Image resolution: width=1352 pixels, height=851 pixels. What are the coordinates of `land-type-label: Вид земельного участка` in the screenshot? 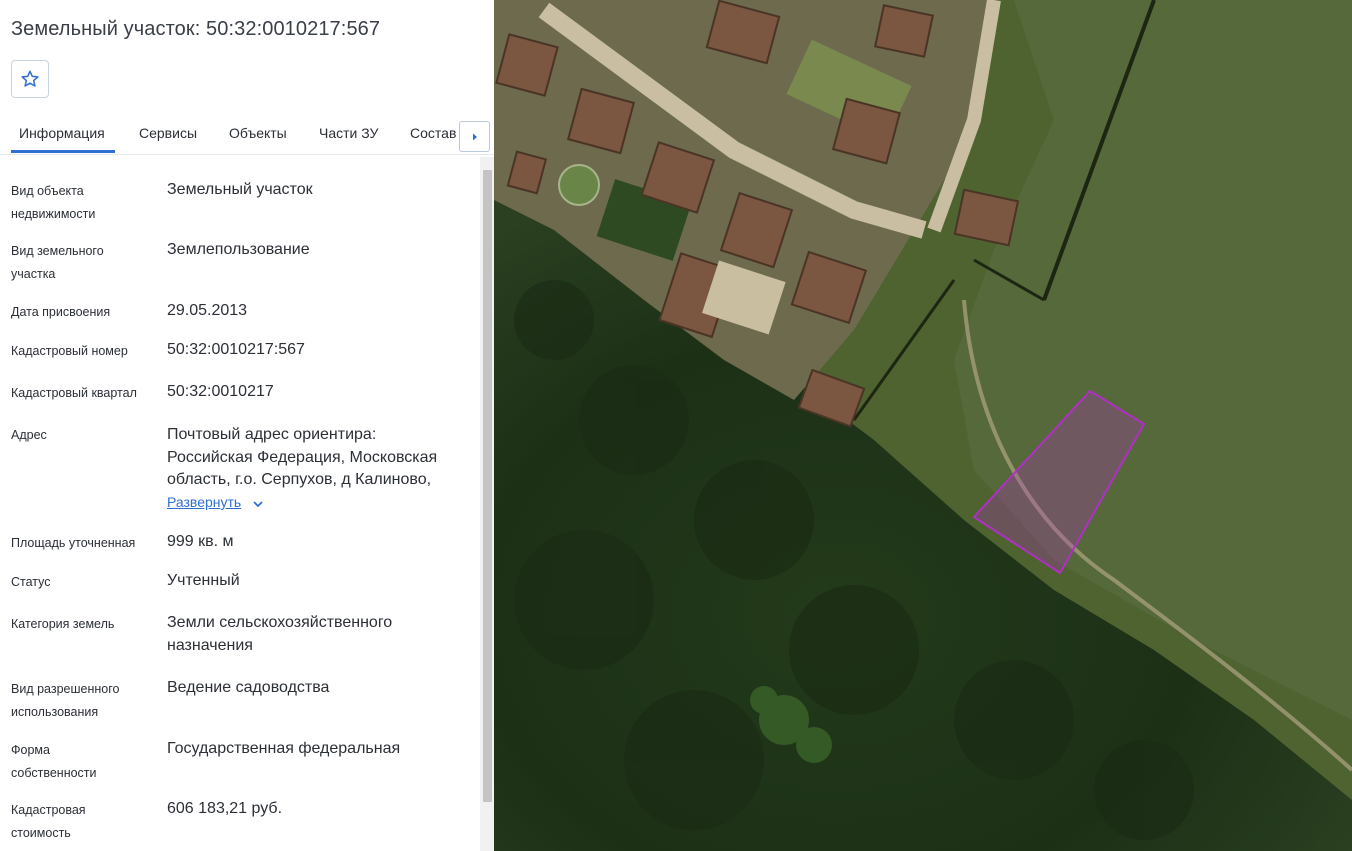 It's located at (86, 262).